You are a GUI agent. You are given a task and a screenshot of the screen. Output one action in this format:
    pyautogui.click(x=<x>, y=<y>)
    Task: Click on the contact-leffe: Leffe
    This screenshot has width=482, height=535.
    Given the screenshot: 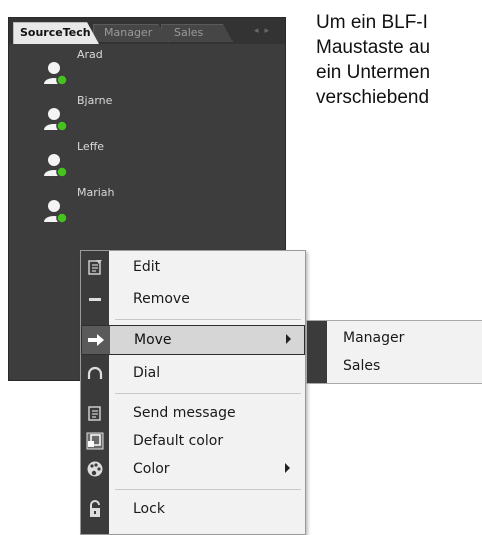 What is the action you would take?
    pyautogui.click(x=109, y=156)
    